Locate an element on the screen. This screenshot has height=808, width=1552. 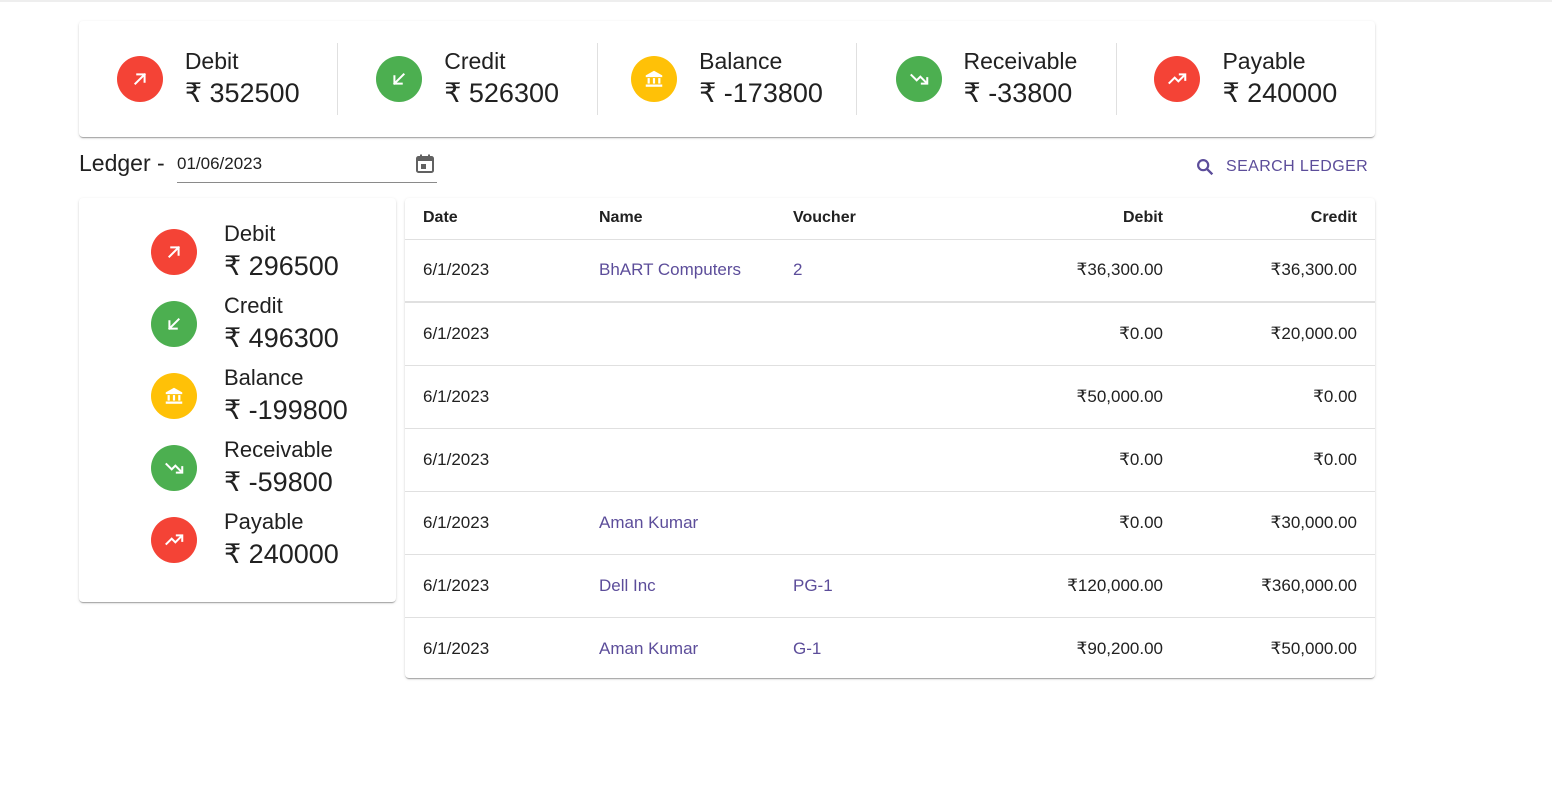
summary-value: ₹ 352500 is located at coordinates (242, 93).